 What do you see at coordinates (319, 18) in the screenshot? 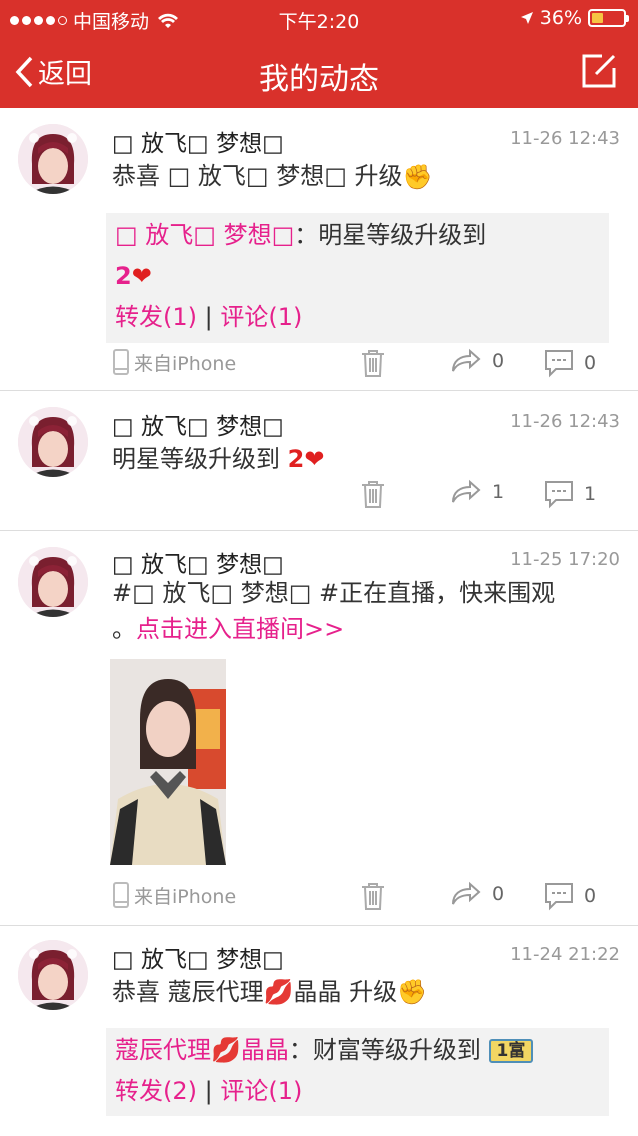
I see `status-bar: 中国移动 下午2:20 36%` at bounding box center [319, 18].